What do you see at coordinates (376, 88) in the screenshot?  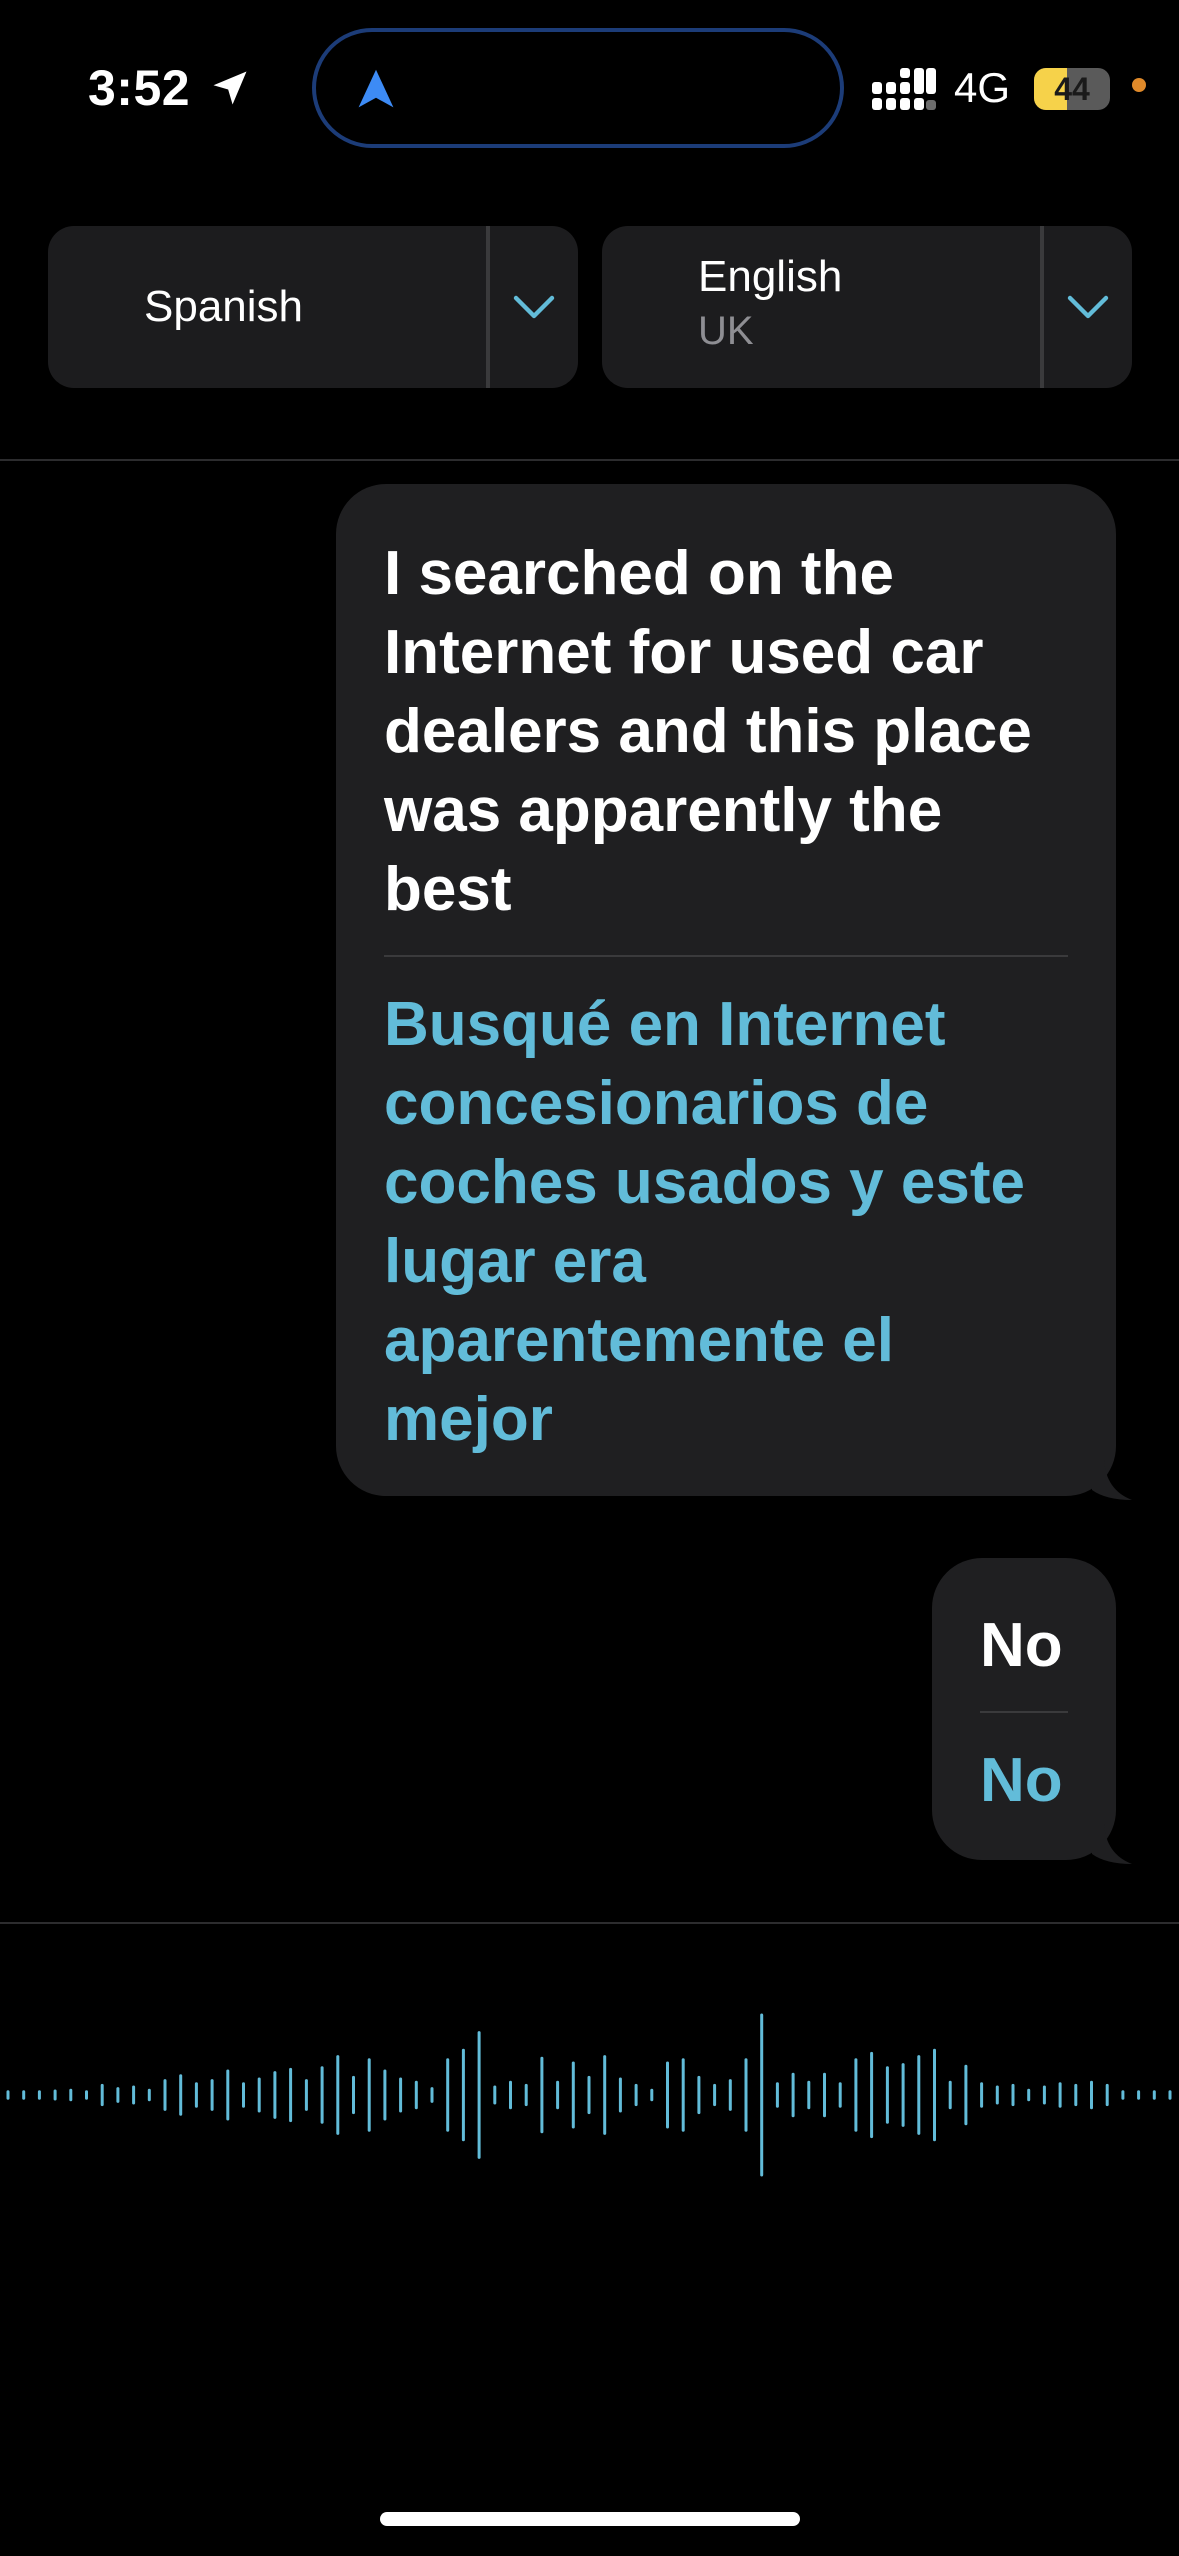 I see `navigation-icon` at bounding box center [376, 88].